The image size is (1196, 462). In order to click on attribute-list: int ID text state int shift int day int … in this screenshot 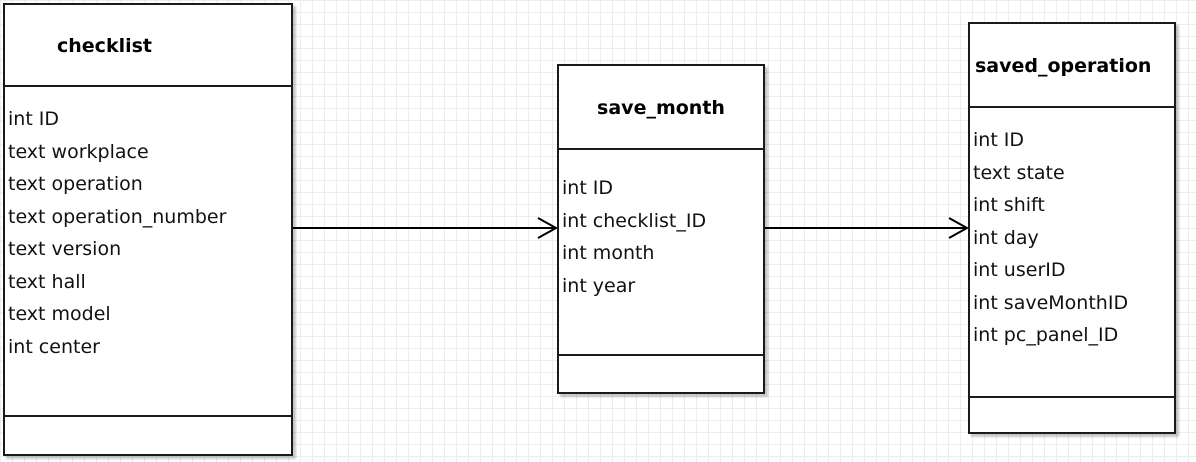, I will do `click(1072, 253)`.